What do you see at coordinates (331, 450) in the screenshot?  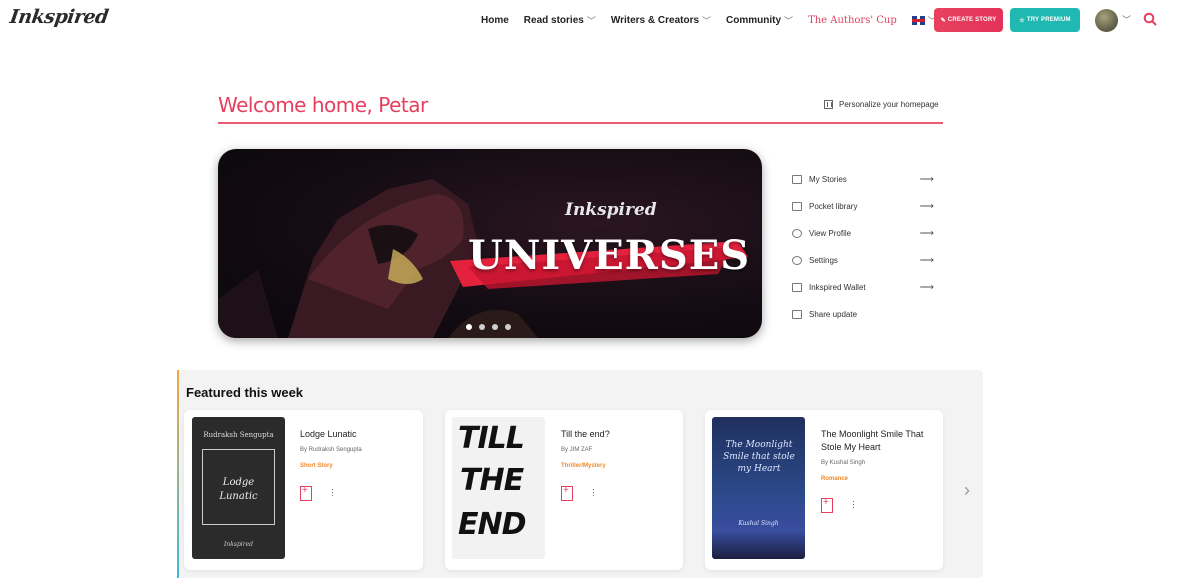 I see `story-author: By Rudraksh Sengupta` at bounding box center [331, 450].